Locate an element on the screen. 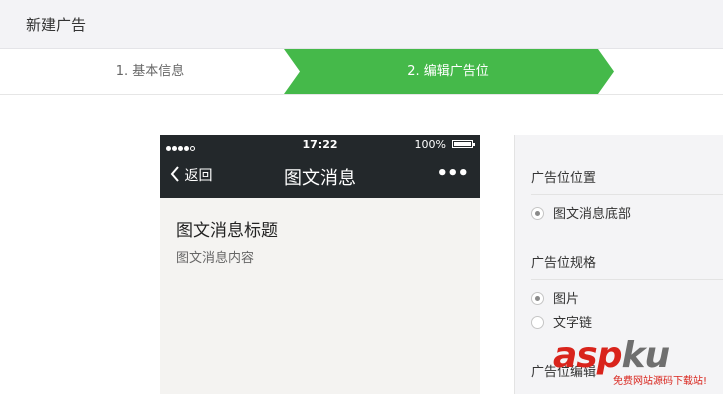  page-title: 新建广告 is located at coordinates (56, 25).